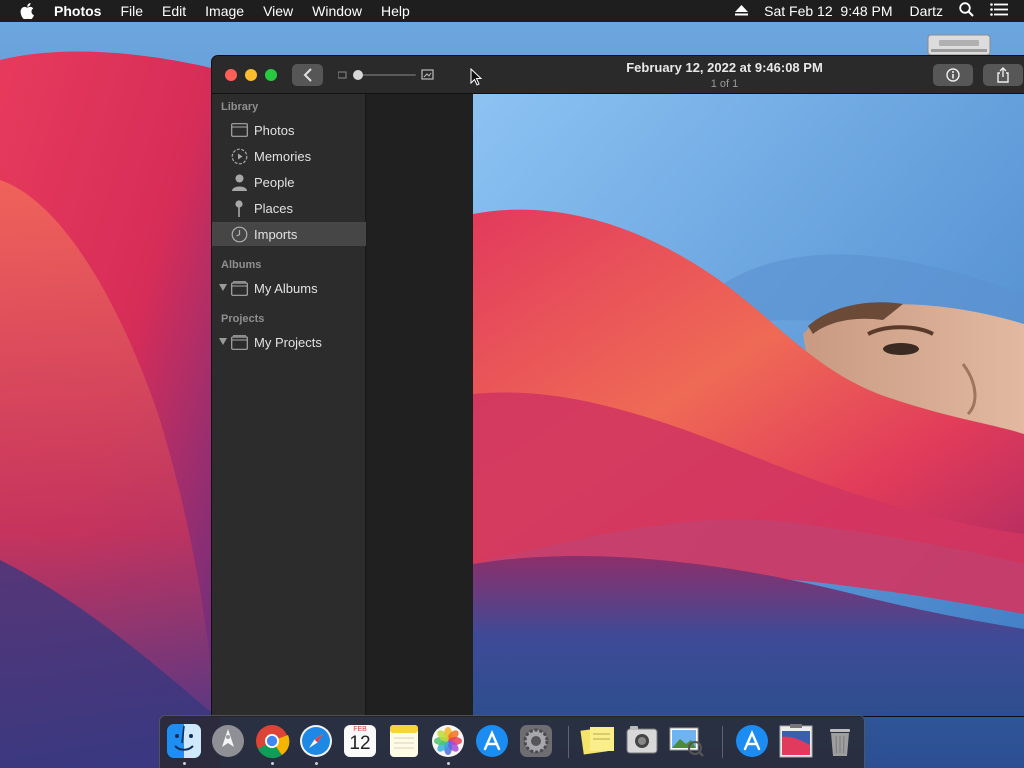  I want to click on menu-app-photos: Photos, so click(77, 11).